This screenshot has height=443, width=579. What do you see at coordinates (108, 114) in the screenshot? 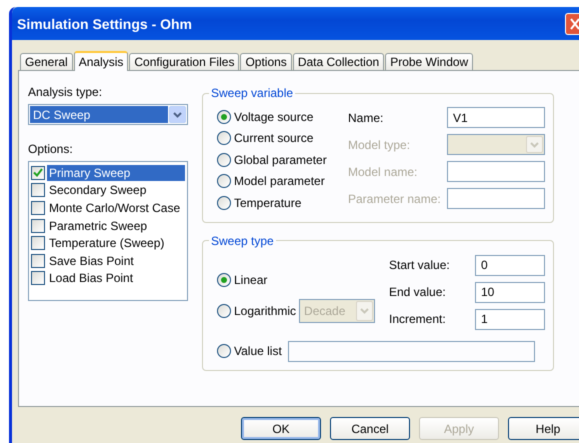
I see `analysis-type-dropdown: DC Sweep` at bounding box center [108, 114].